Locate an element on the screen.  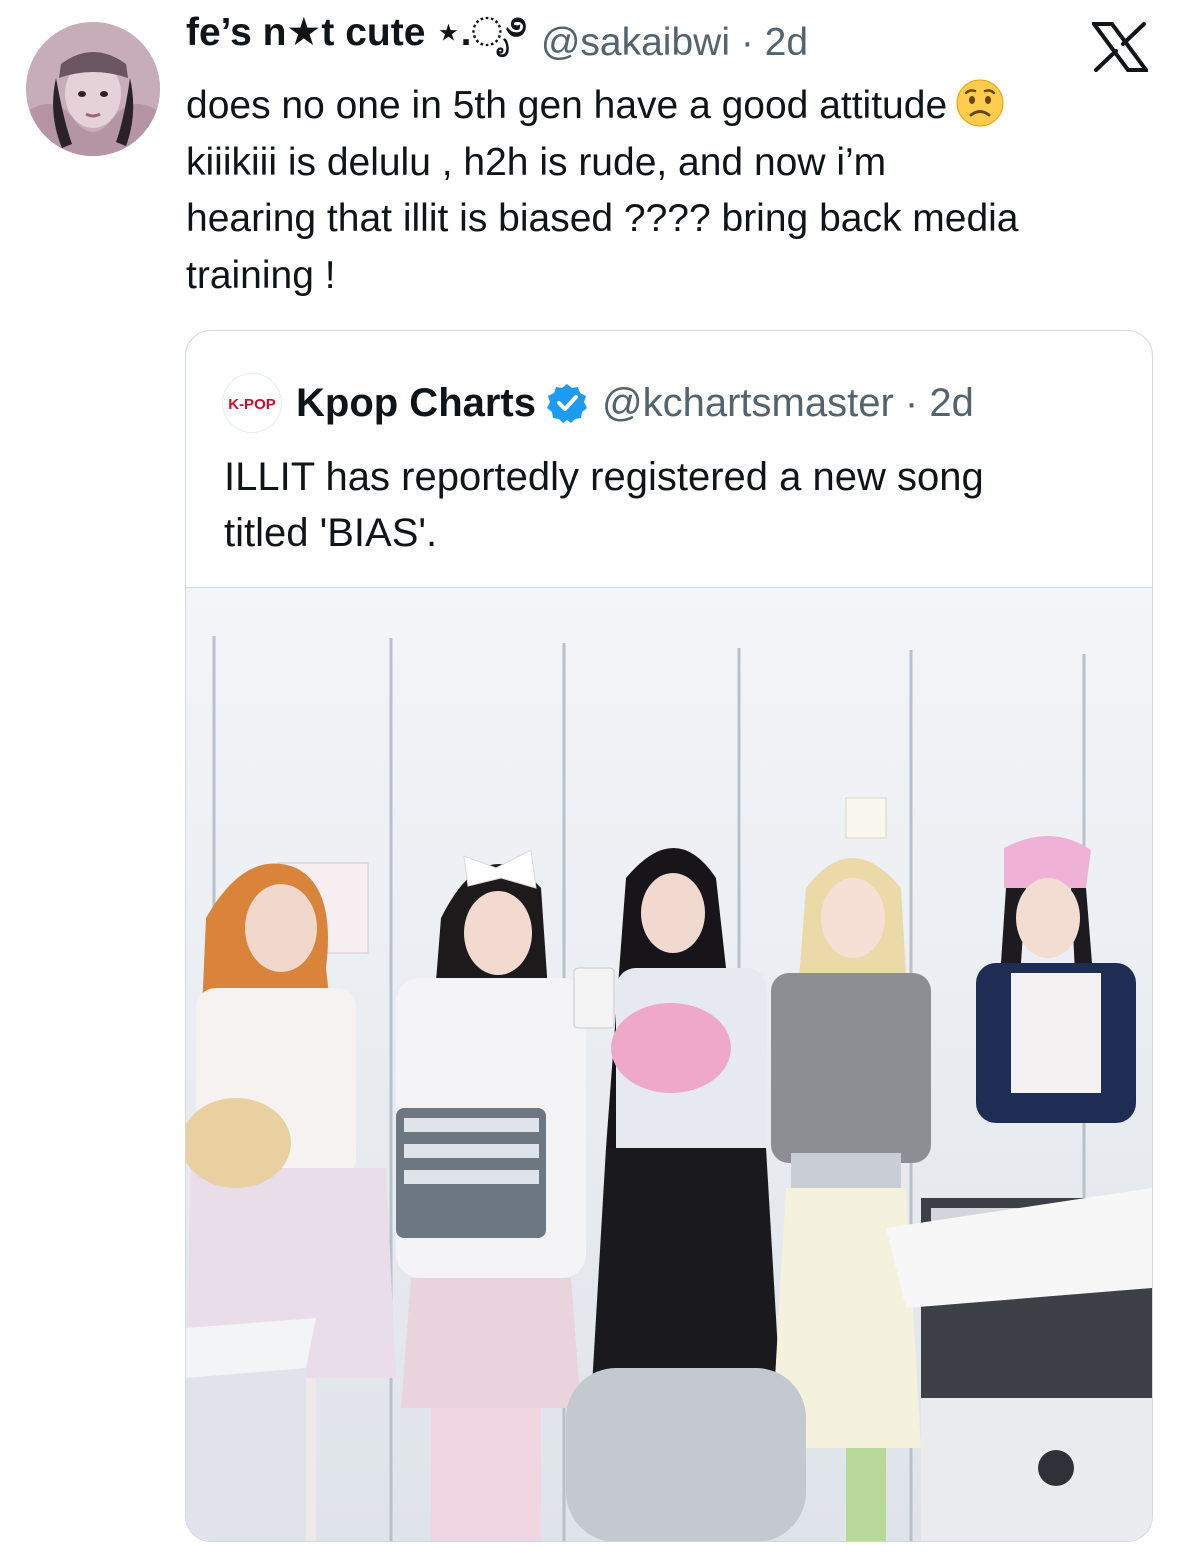
quoted-author-handle-and-time: @kchartsmaster · 2d is located at coordinates (788, 403).